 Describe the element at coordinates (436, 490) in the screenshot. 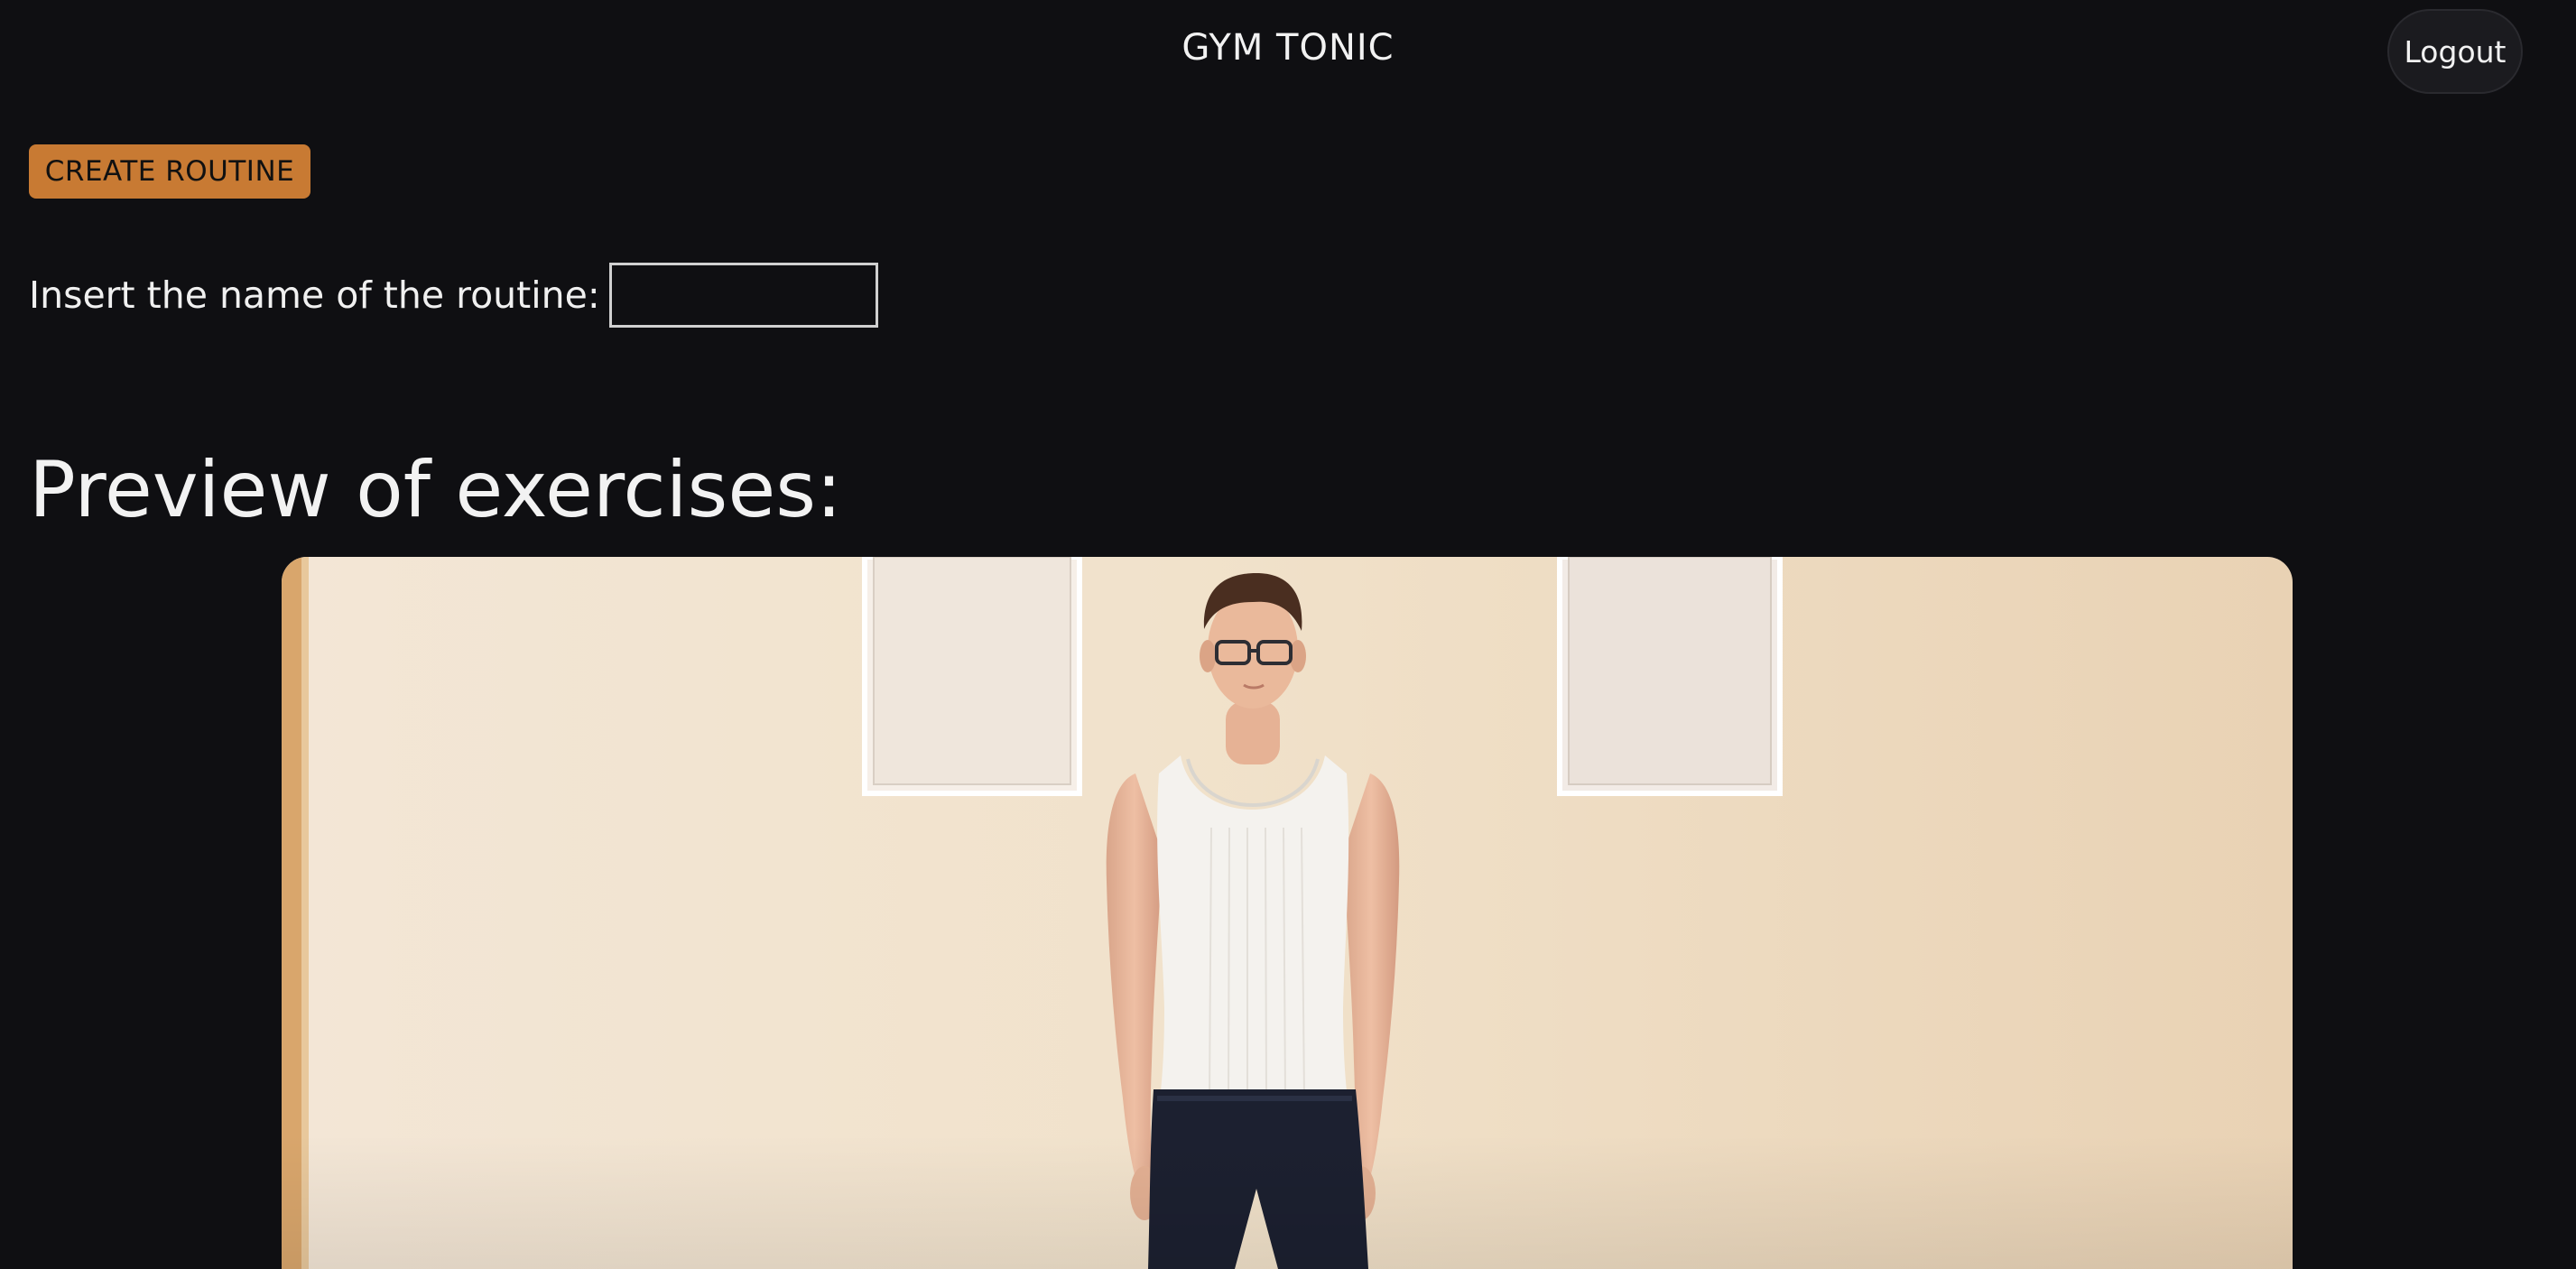

I see `preview-heading: Preview of exercises:` at that location.